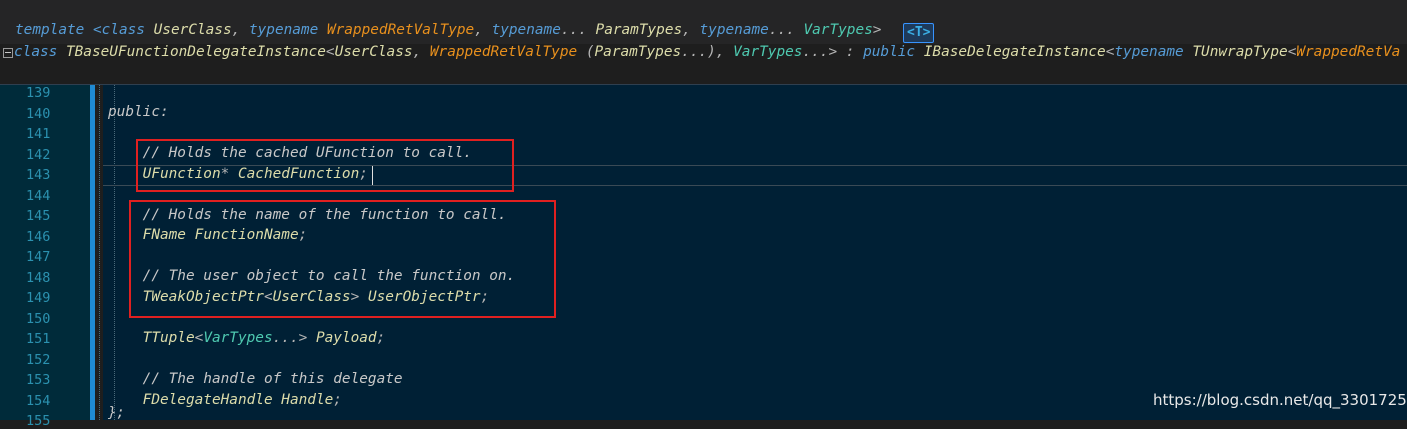  What do you see at coordinates (38, 421) in the screenshot?
I see `line-number: 155` at bounding box center [38, 421].